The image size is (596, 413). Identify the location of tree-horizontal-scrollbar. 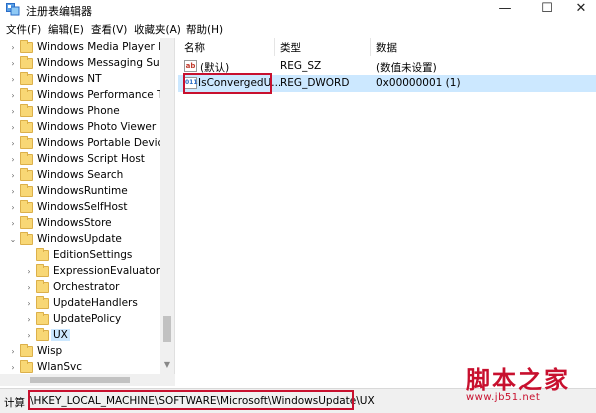
(87, 380).